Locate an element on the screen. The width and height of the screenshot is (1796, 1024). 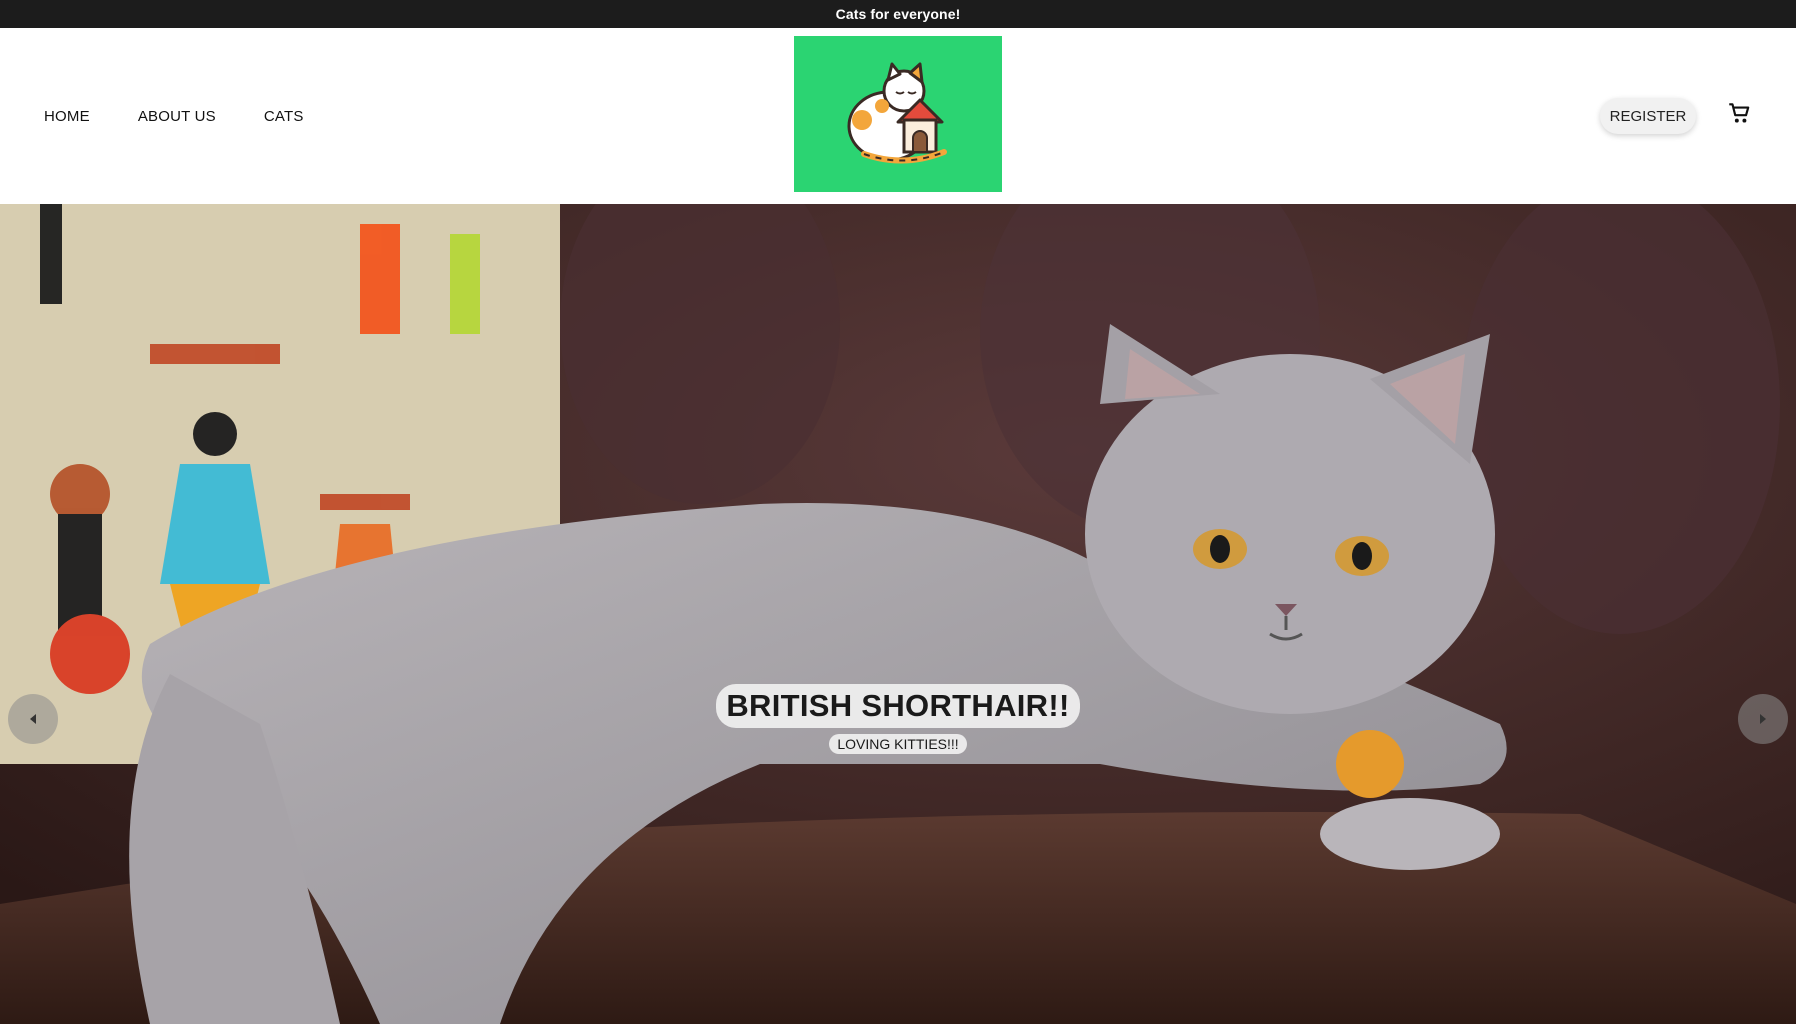
main-nav: HOME ABOUT US CATS is located at coordinates (198, 116).